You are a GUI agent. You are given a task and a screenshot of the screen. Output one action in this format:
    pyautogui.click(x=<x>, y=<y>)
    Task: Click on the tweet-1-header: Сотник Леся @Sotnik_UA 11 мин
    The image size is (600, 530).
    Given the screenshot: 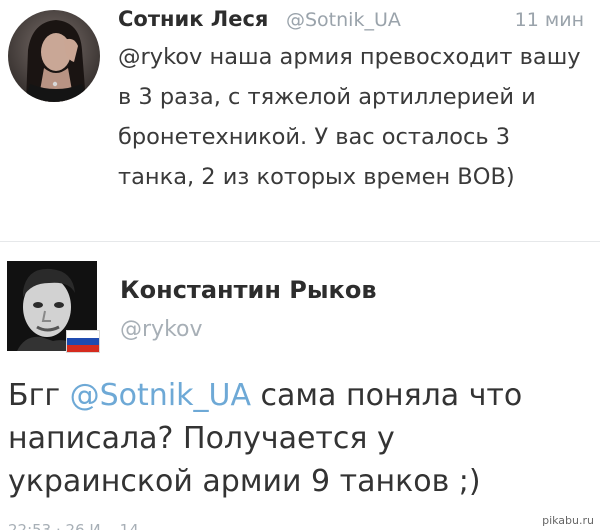 What is the action you would take?
    pyautogui.click(x=353, y=21)
    